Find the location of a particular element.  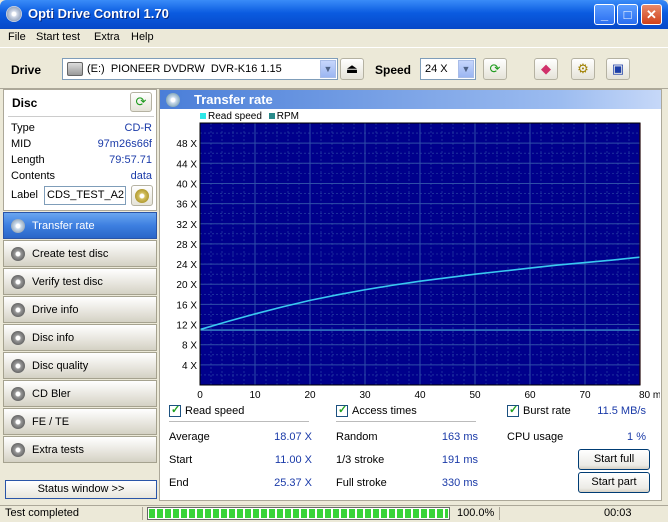

save-button: ▣ is located at coordinates (618, 69).